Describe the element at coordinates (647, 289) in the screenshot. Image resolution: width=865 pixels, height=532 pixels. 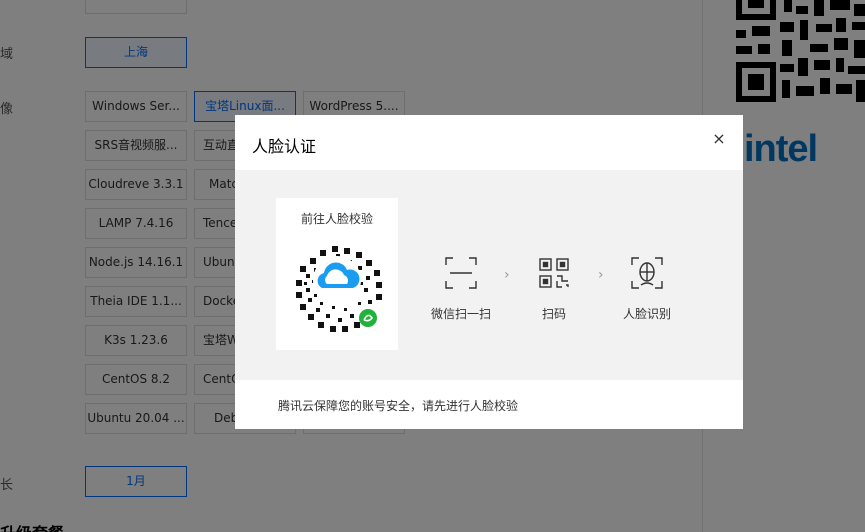
I see `step-face-recognition: 人脸识别` at that location.